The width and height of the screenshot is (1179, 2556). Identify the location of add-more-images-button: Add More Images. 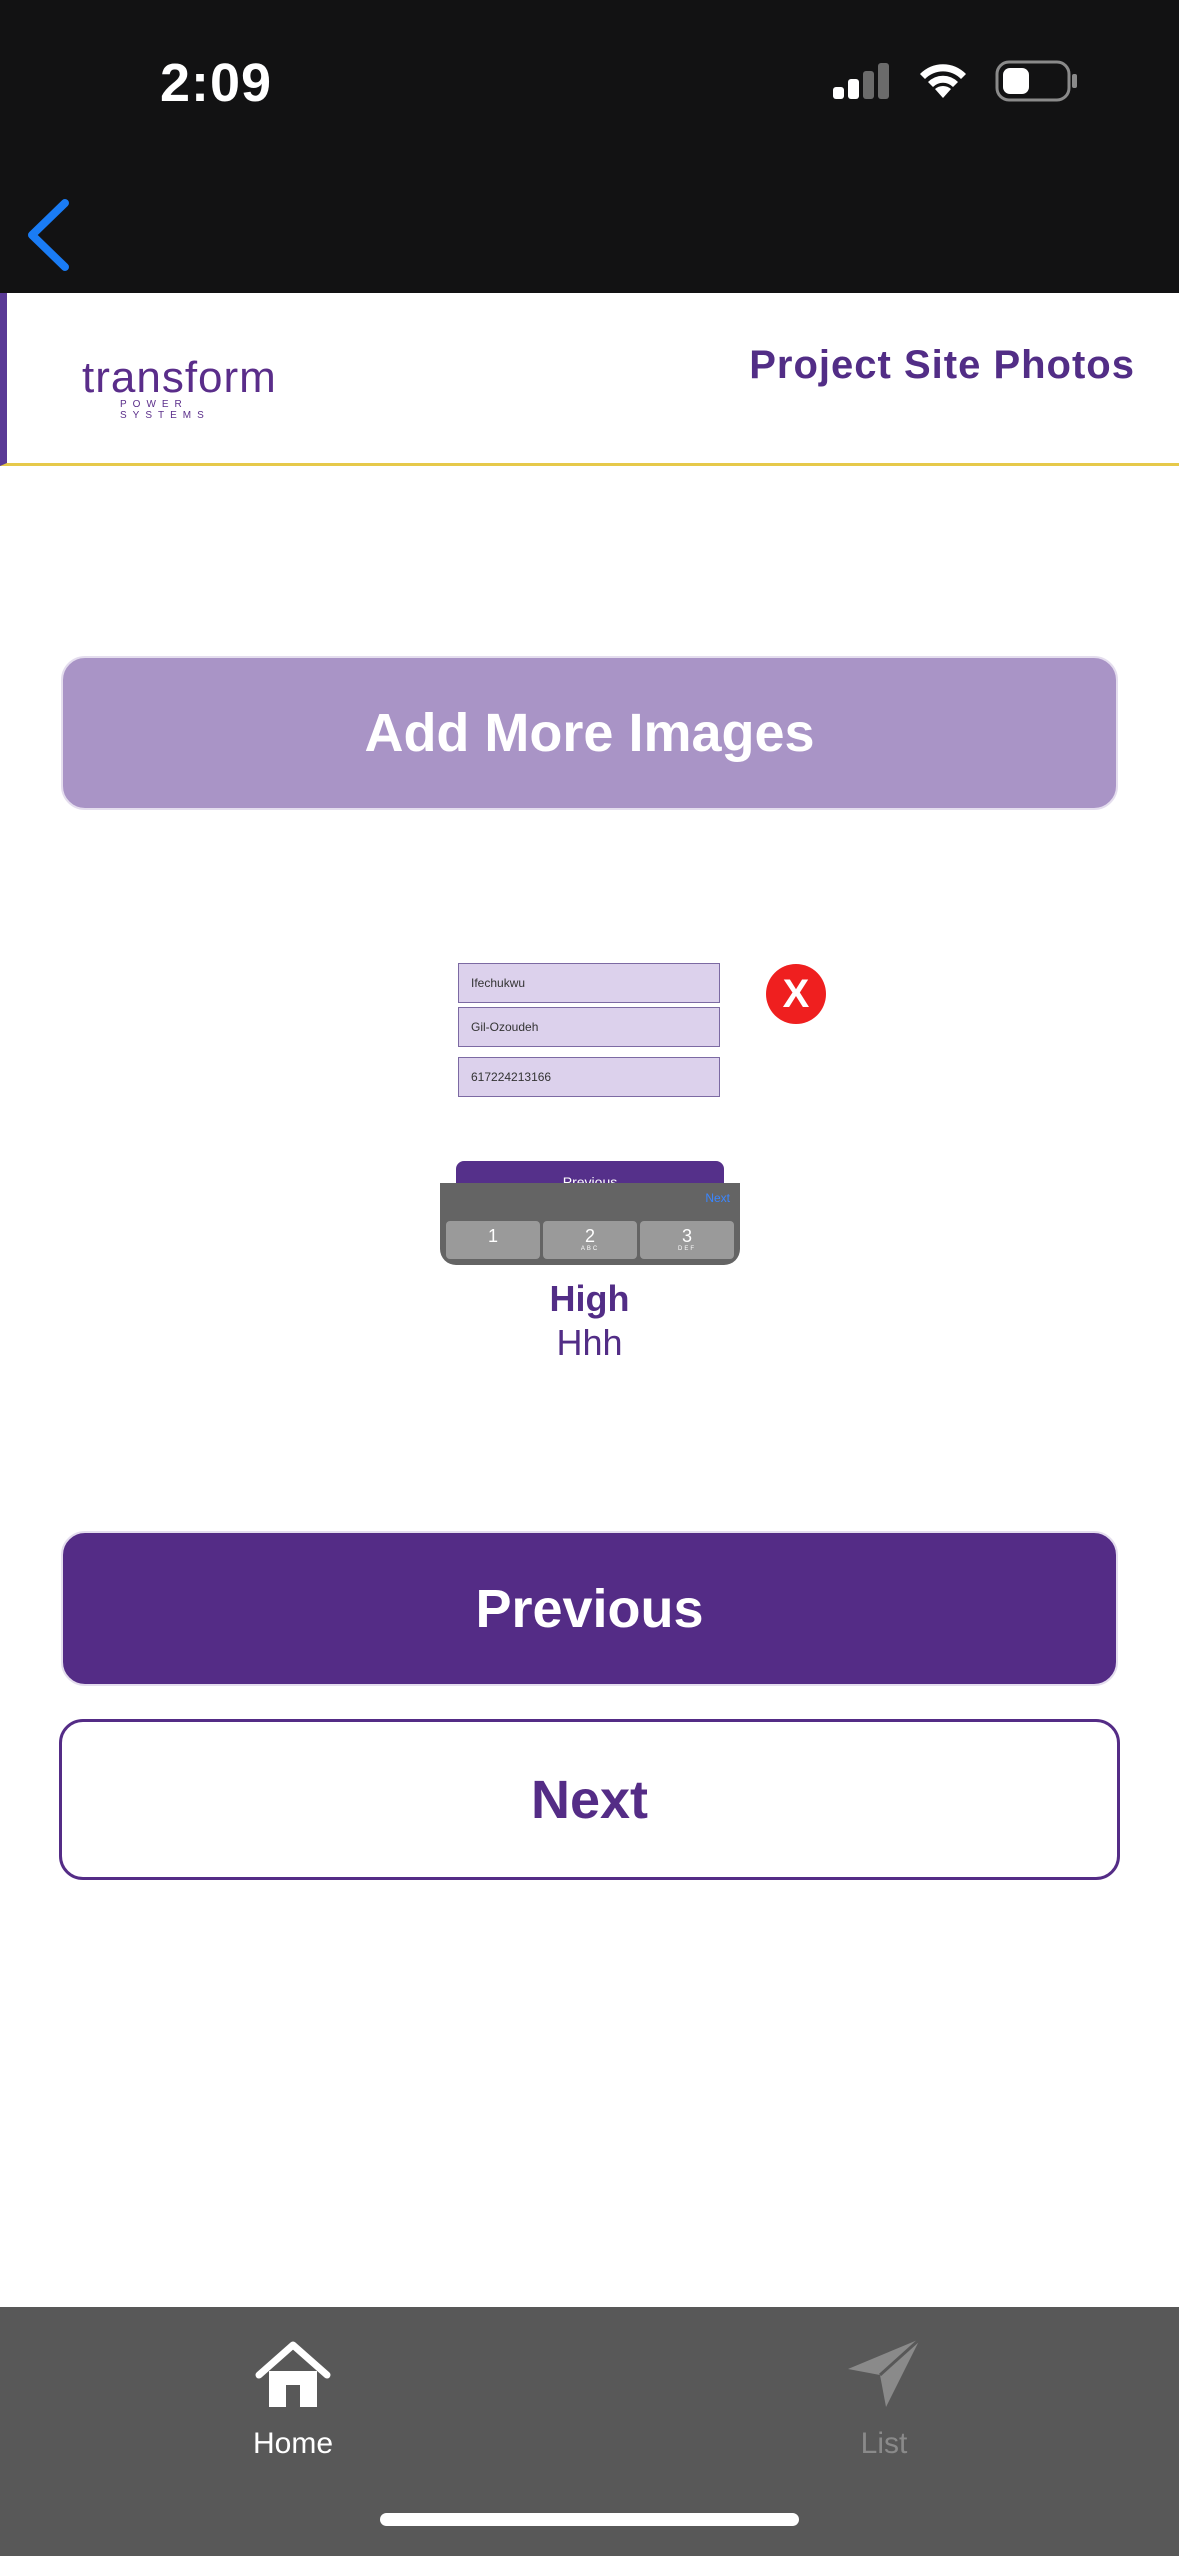
(589, 733).